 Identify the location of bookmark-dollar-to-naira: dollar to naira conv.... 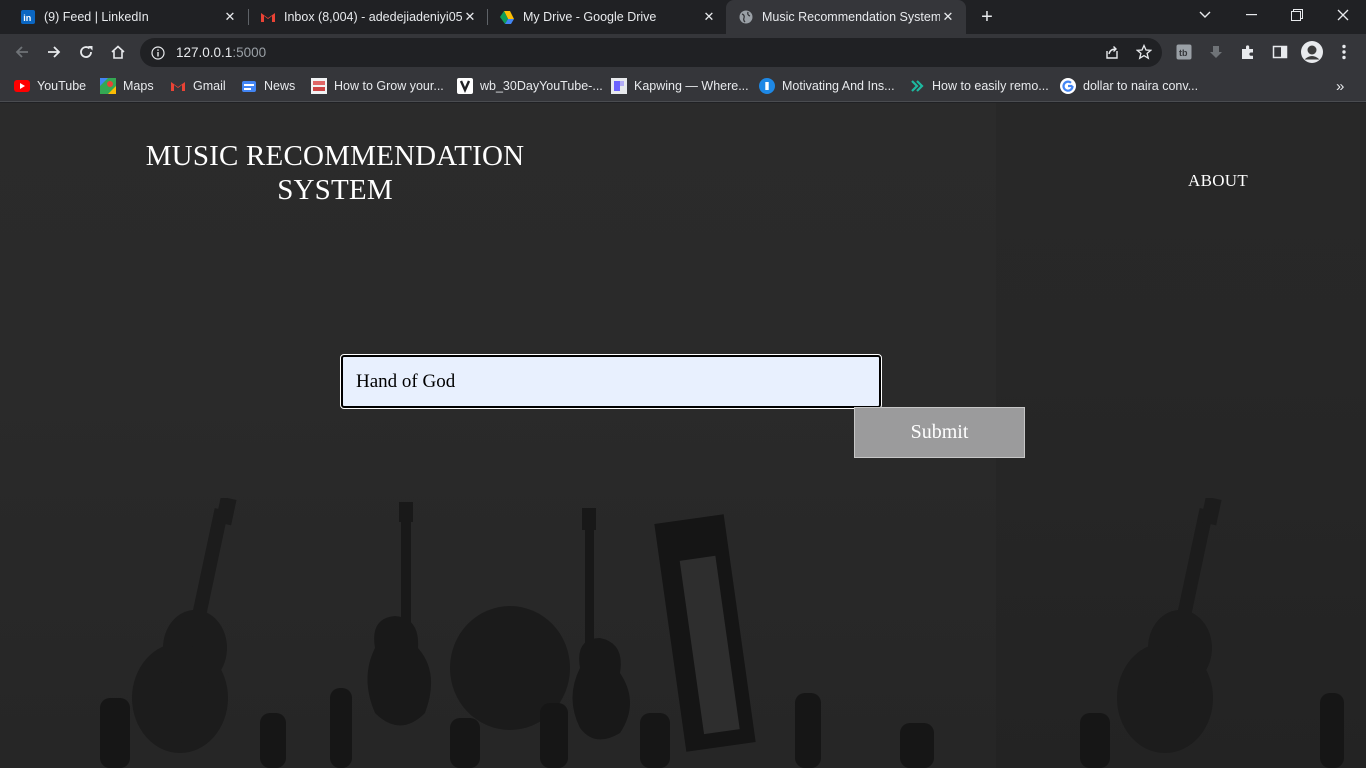
(1129, 86).